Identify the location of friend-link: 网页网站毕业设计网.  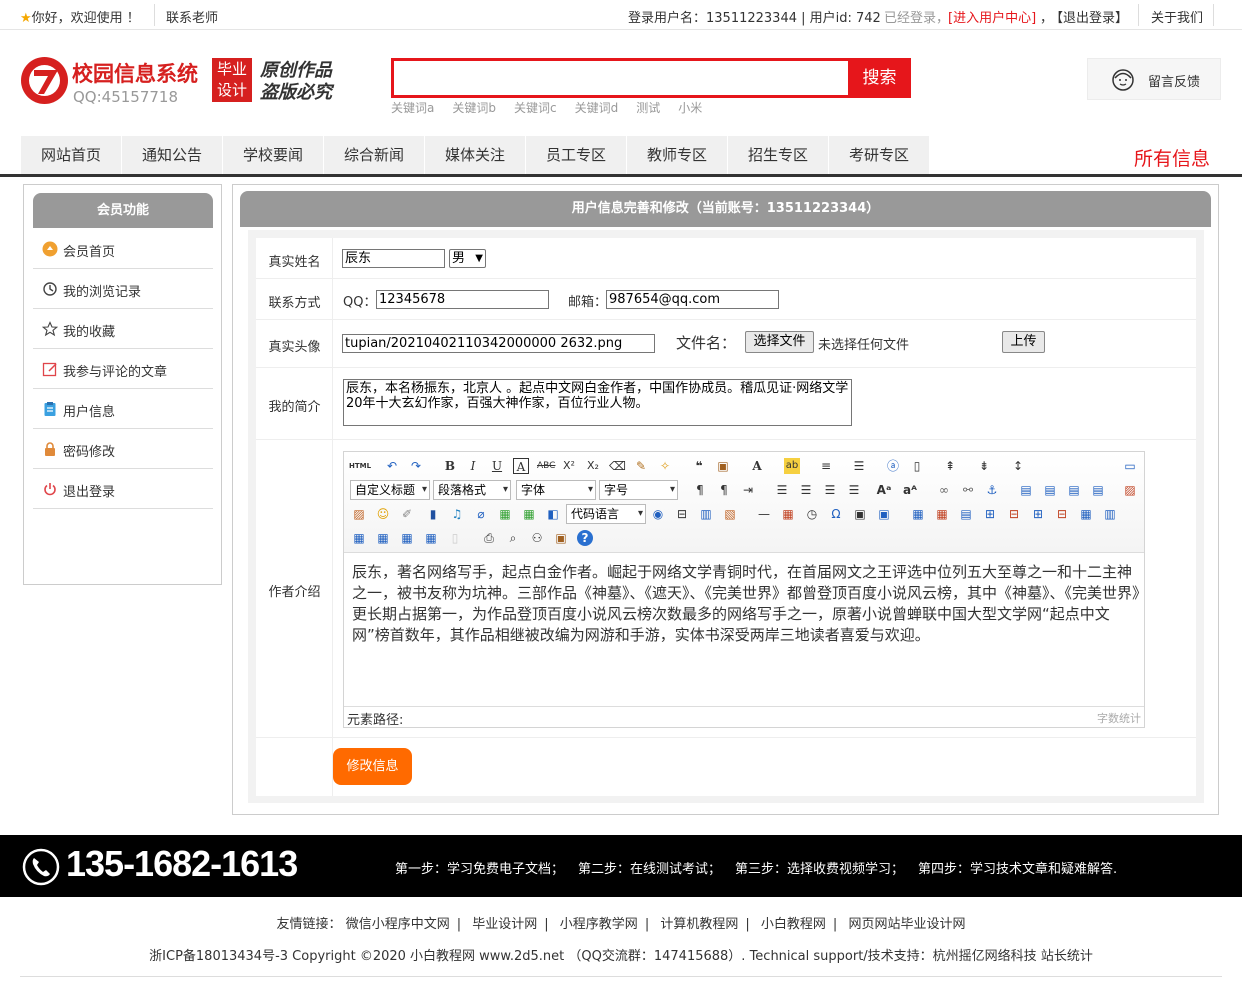
(906, 924).